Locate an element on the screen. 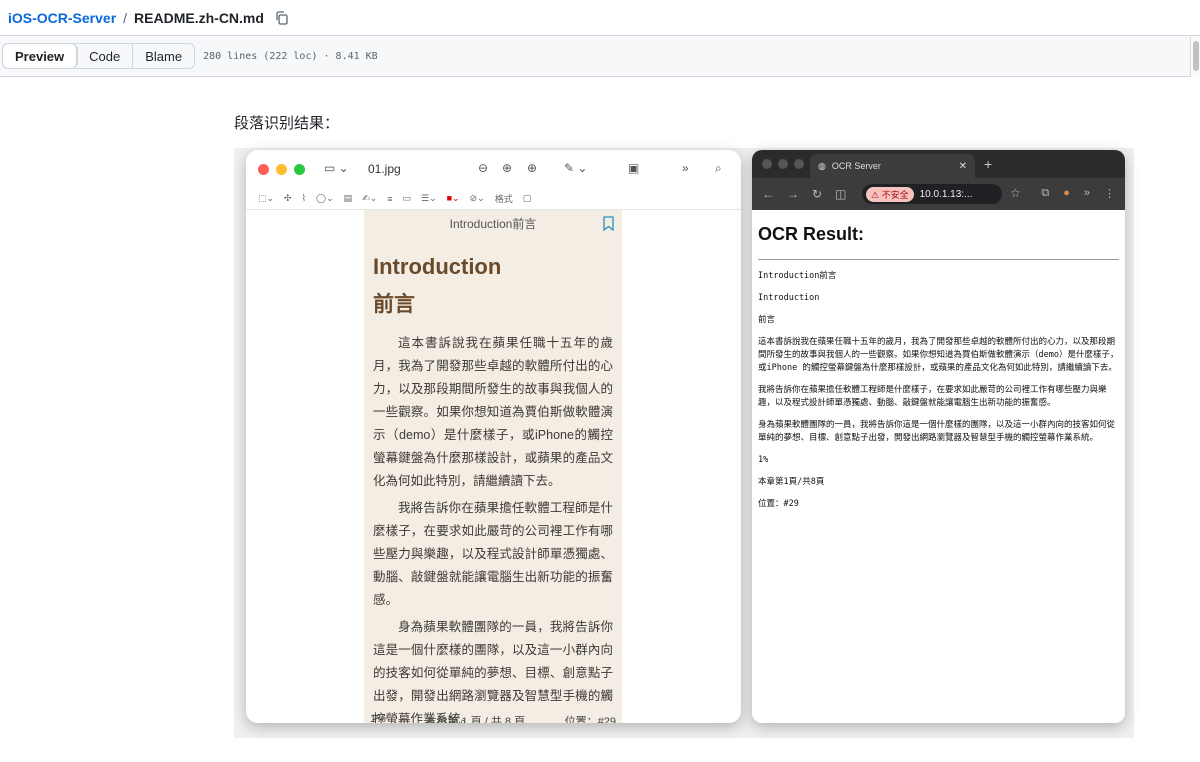 This screenshot has height=762, width=1200. text-icon: ▤ is located at coordinates (348, 198).